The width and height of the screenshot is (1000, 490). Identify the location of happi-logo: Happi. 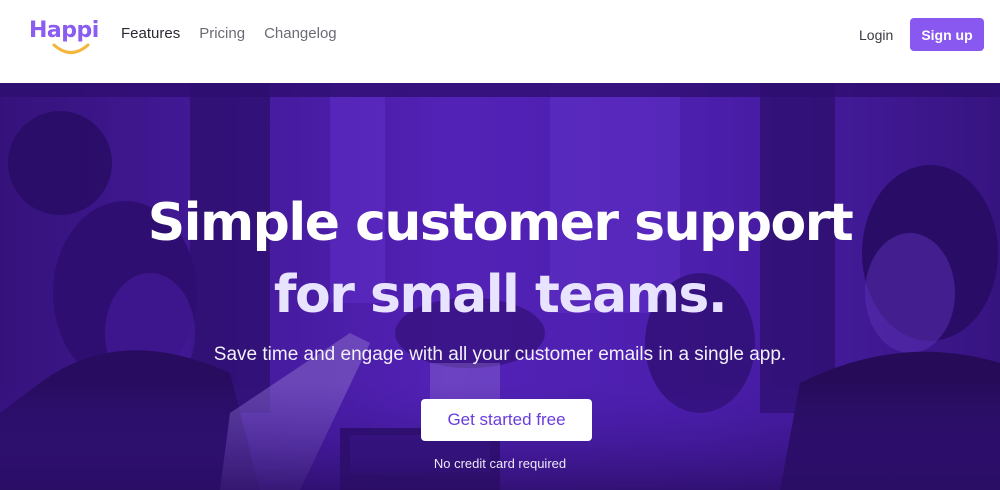
(64, 38).